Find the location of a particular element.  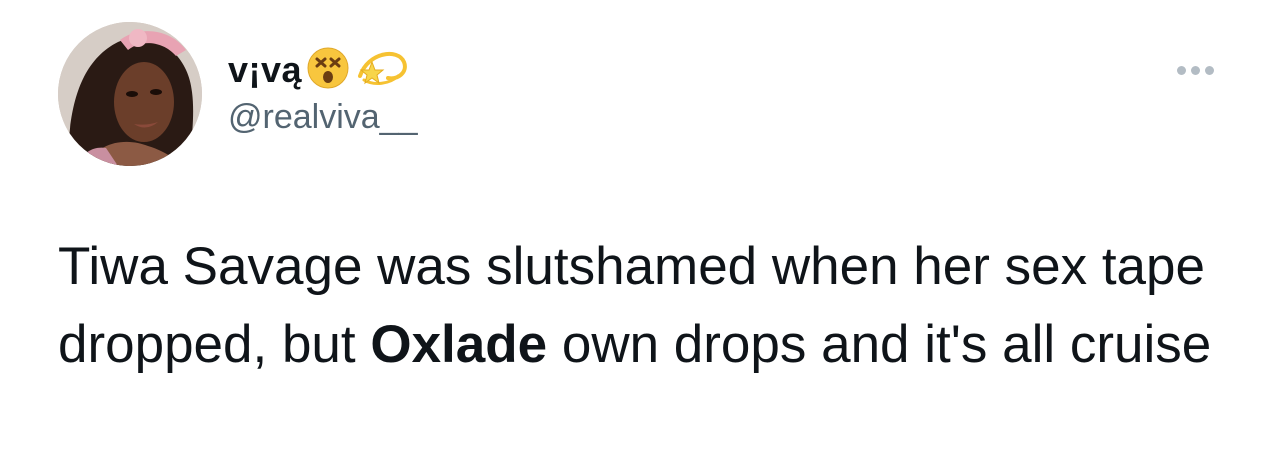

dizzy-star-emoji-icon is located at coordinates (382, 70).